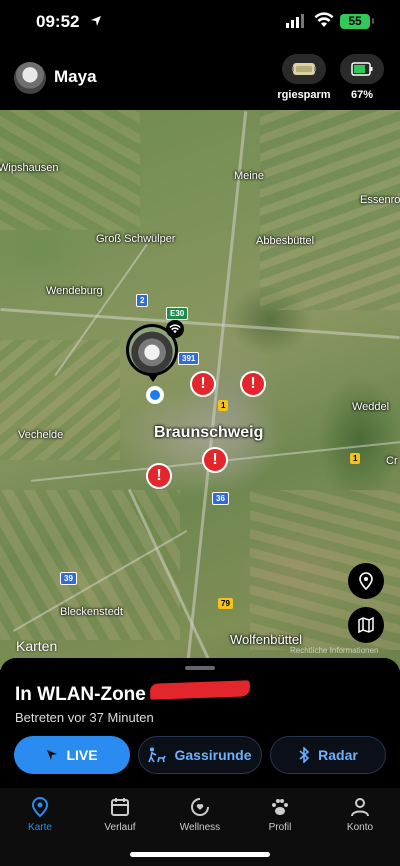 The width and height of the screenshot is (400, 866). I want to click on place-label: Weddel, so click(371, 407).